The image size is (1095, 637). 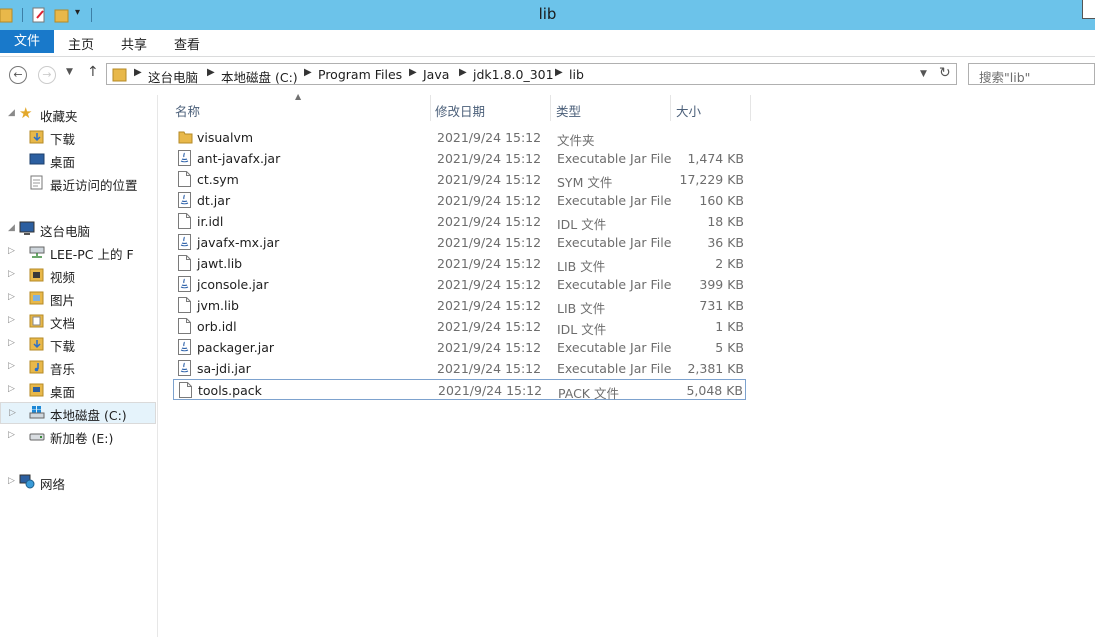 What do you see at coordinates (513, 74) in the screenshot?
I see `breadcrumb-jdk: jdk1.8.0_301` at bounding box center [513, 74].